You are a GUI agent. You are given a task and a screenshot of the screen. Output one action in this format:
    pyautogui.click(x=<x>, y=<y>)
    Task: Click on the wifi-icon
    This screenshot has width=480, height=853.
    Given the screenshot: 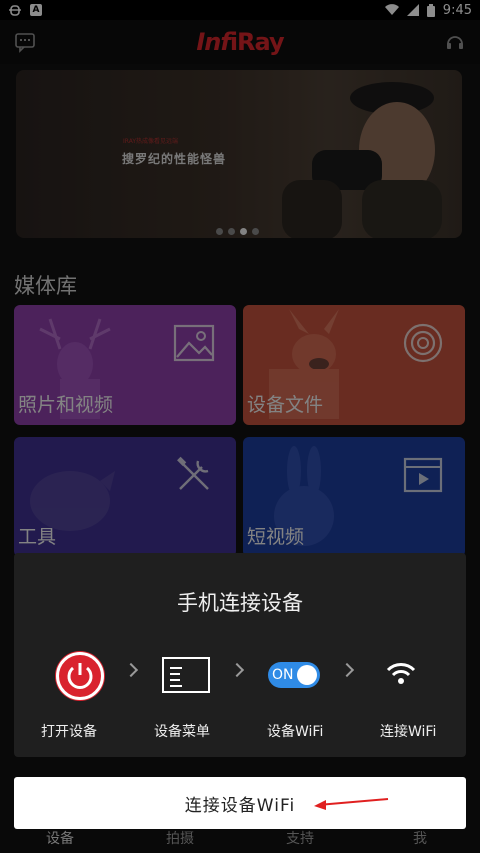 What is the action you would take?
    pyautogui.click(x=401, y=673)
    